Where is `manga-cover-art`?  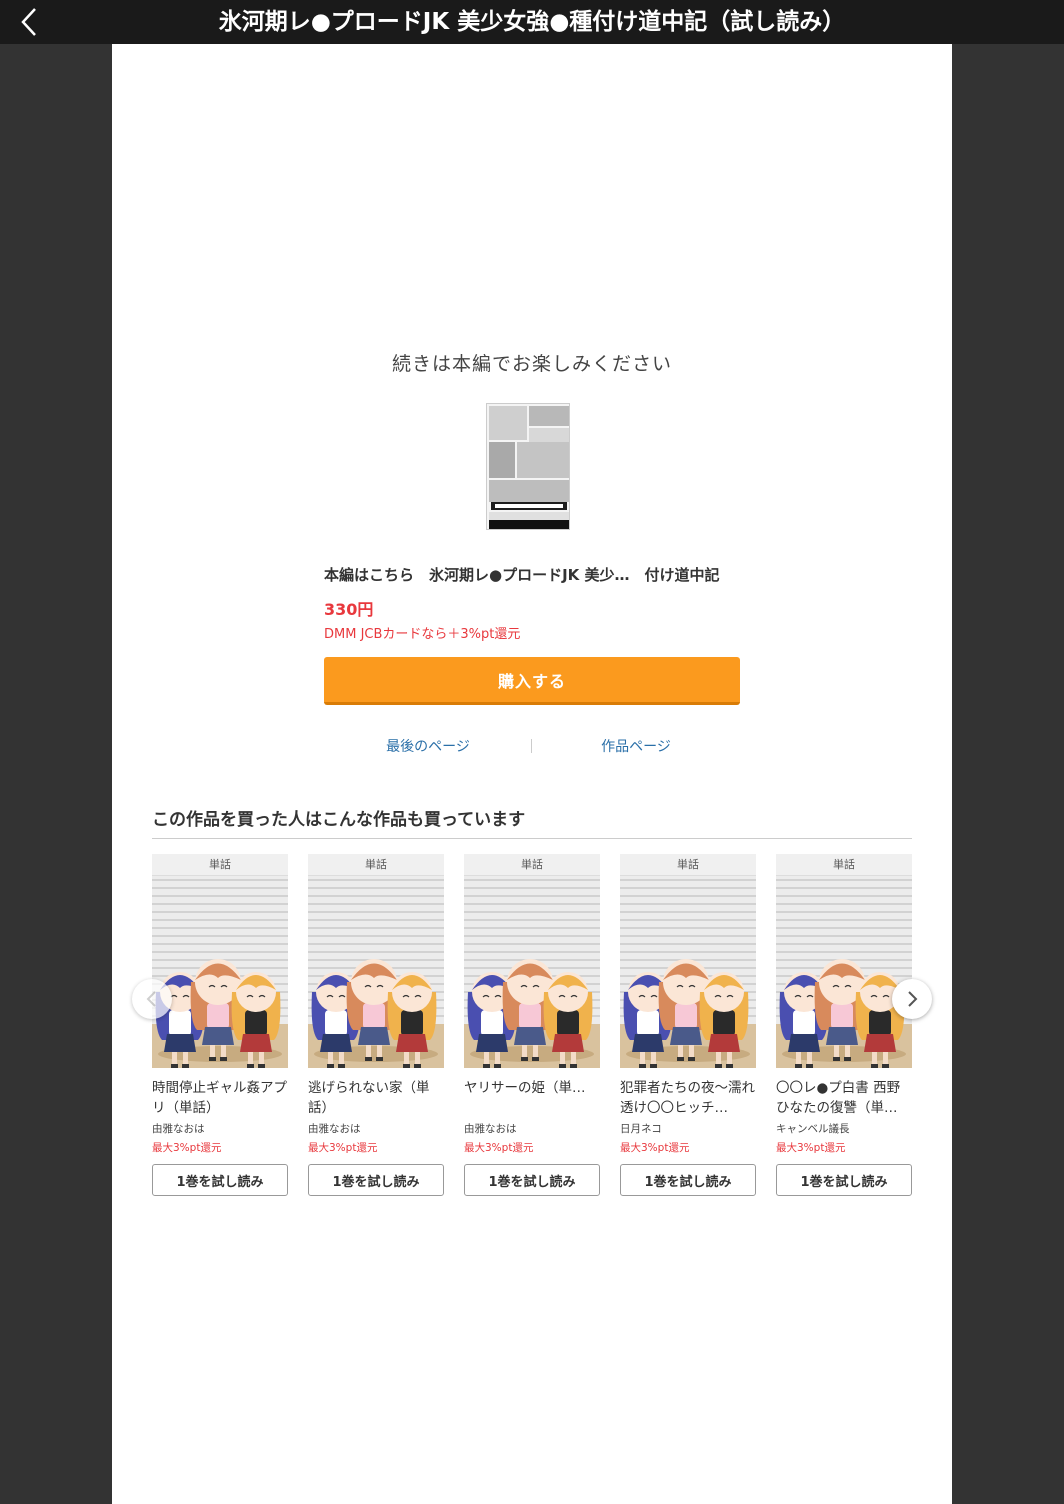 manga-cover-art is located at coordinates (528, 466).